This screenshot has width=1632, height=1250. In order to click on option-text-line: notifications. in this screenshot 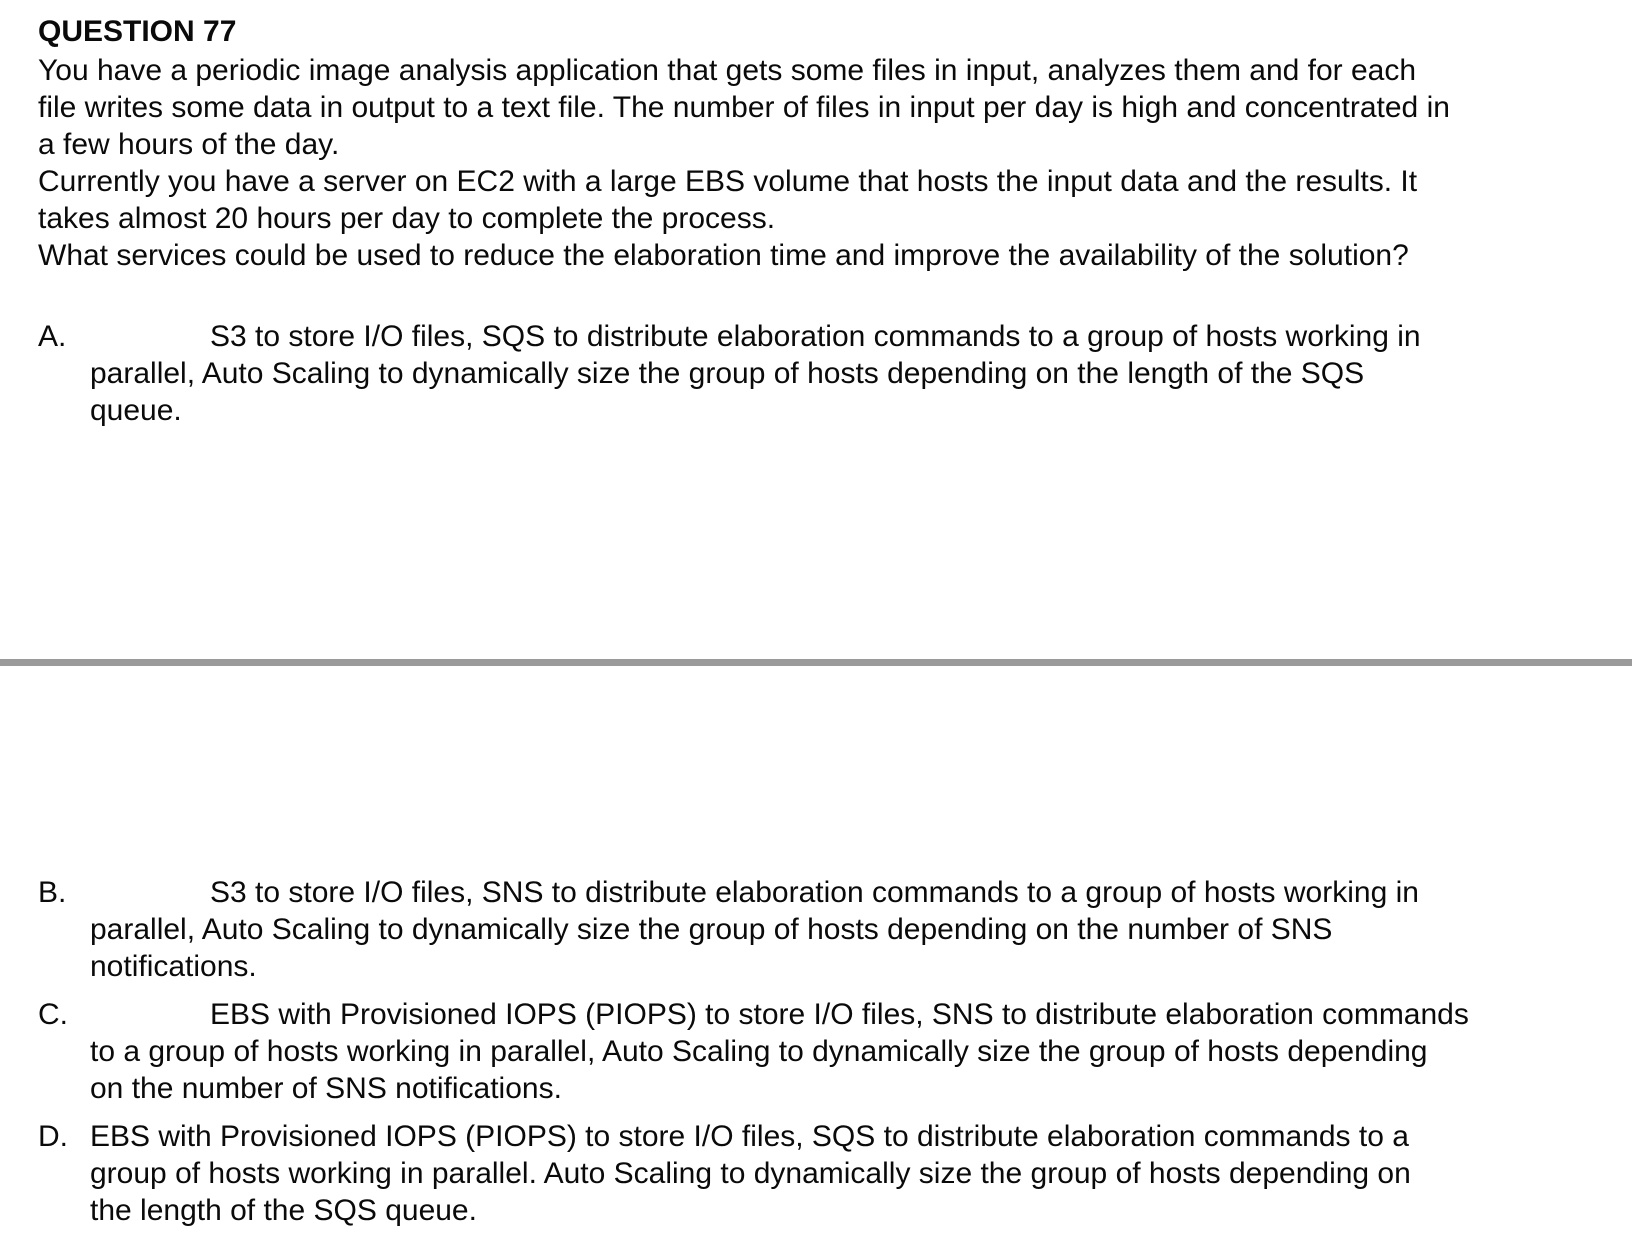, I will do `click(173, 966)`.